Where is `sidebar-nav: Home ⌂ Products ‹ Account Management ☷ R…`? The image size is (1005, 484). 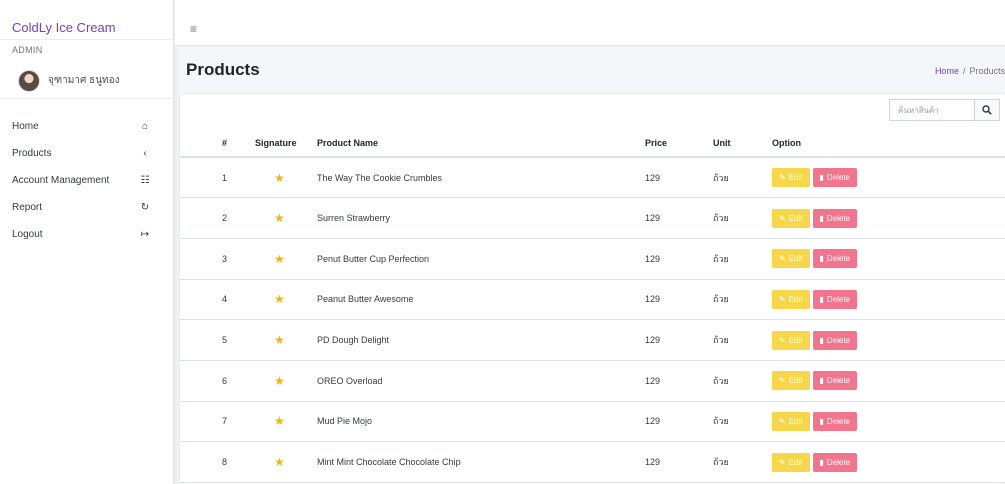 sidebar-nav: Home ⌂ Products ‹ Account Management ☷ R… is located at coordinates (86, 173).